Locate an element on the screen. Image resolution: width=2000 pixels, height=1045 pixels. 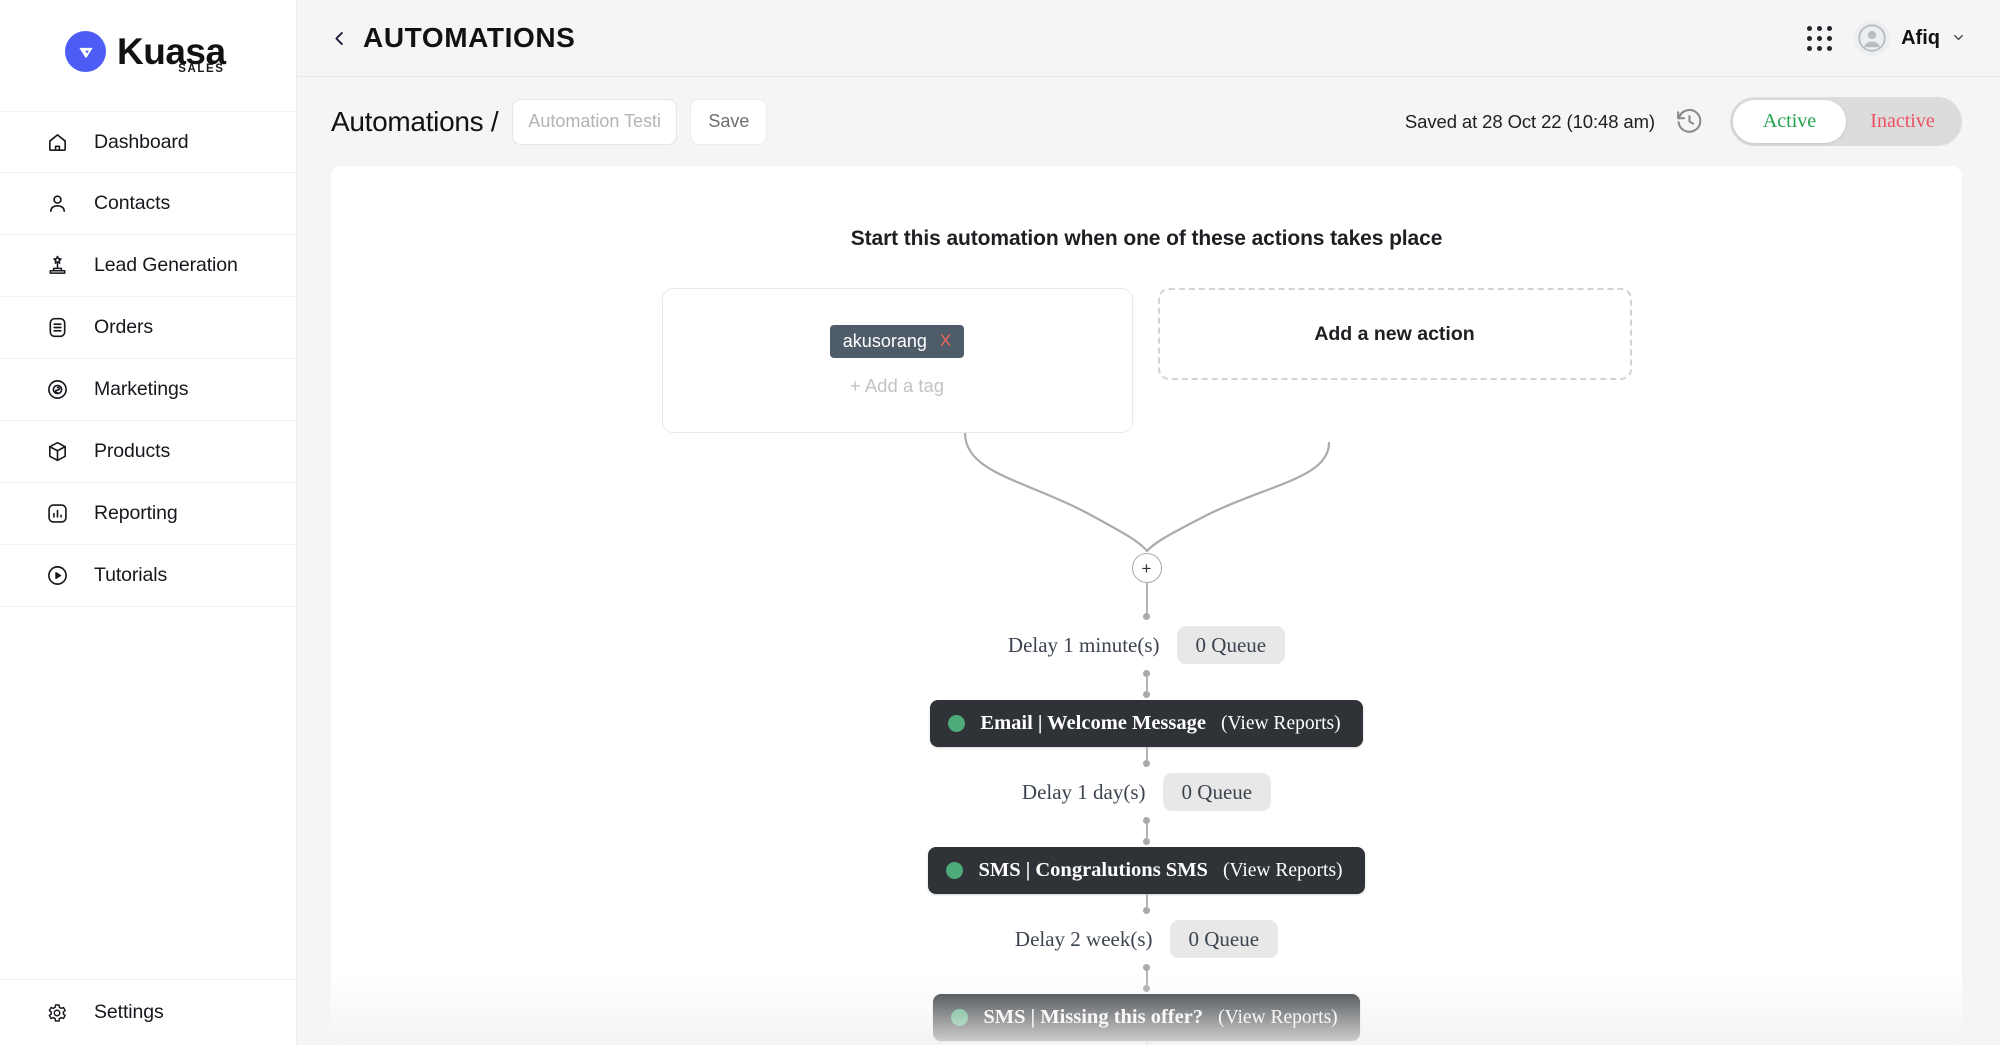
target-icon is located at coordinates (57, 390).